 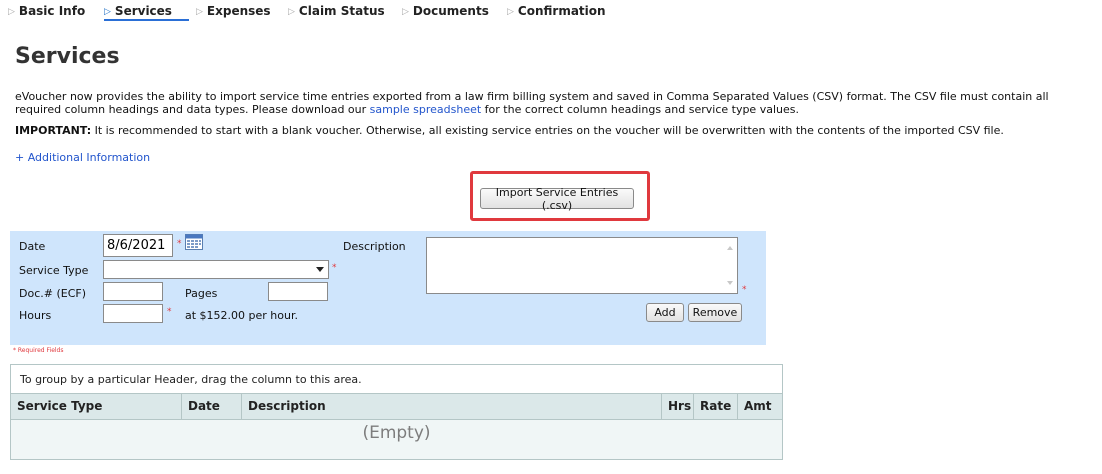 What do you see at coordinates (133, 291) in the screenshot?
I see `doc-ecf-input` at bounding box center [133, 291].